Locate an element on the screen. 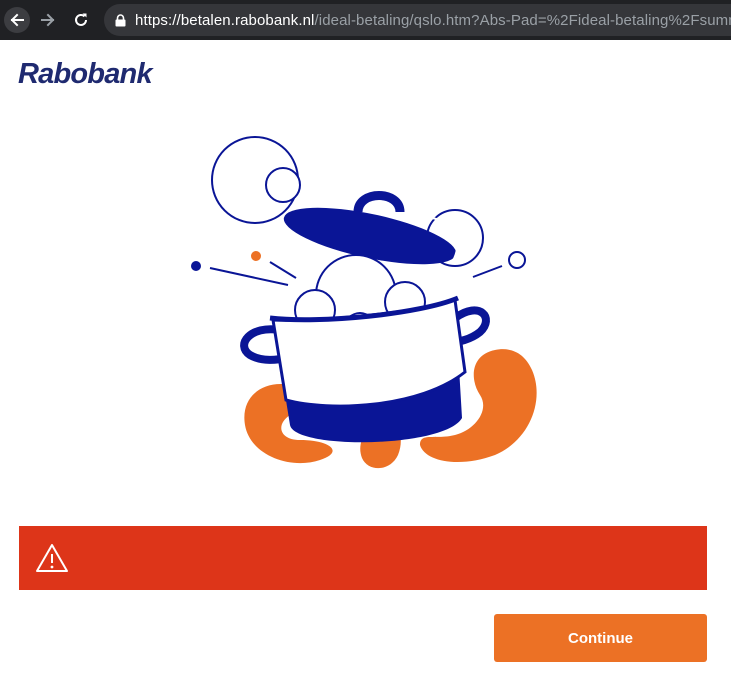 Image resolution: width=731 pixels, height=698 pixels. continue-button: Continue is located at coordinates (600, 638).